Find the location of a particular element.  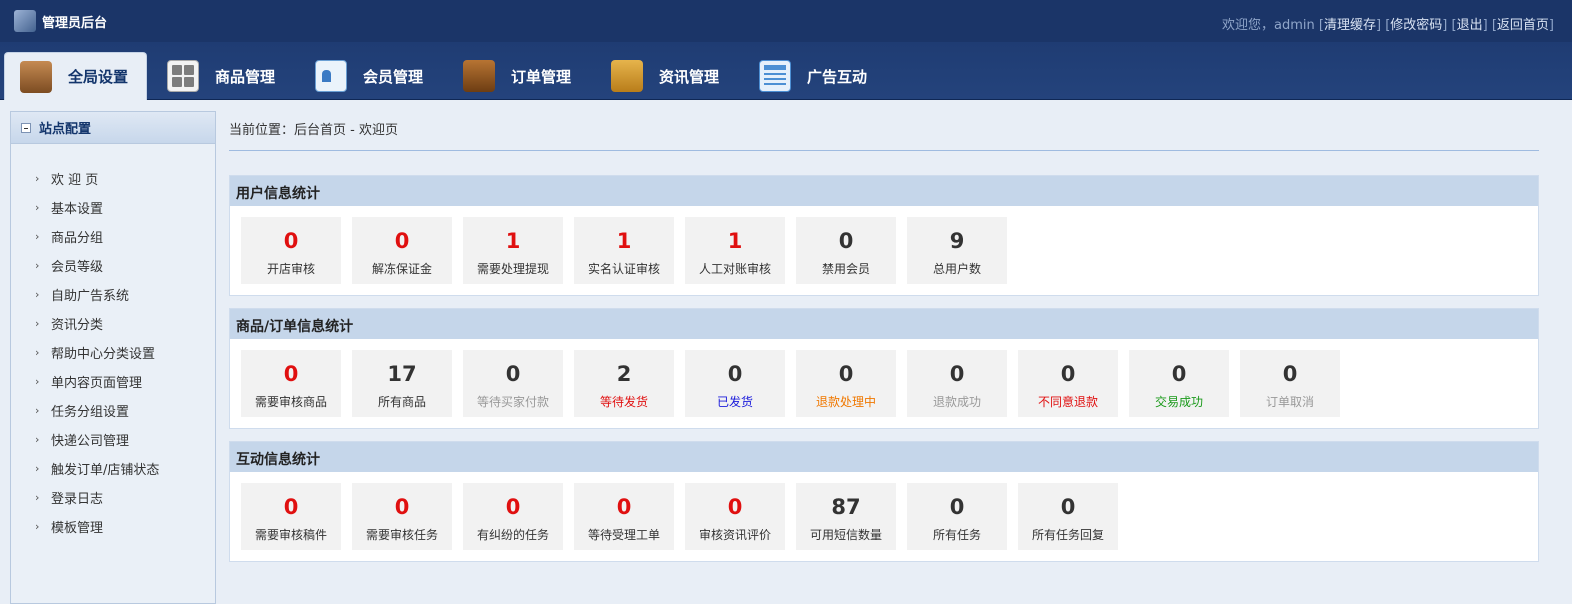

stat-card: 0 开店审核 is located at coordinates (291, 250).